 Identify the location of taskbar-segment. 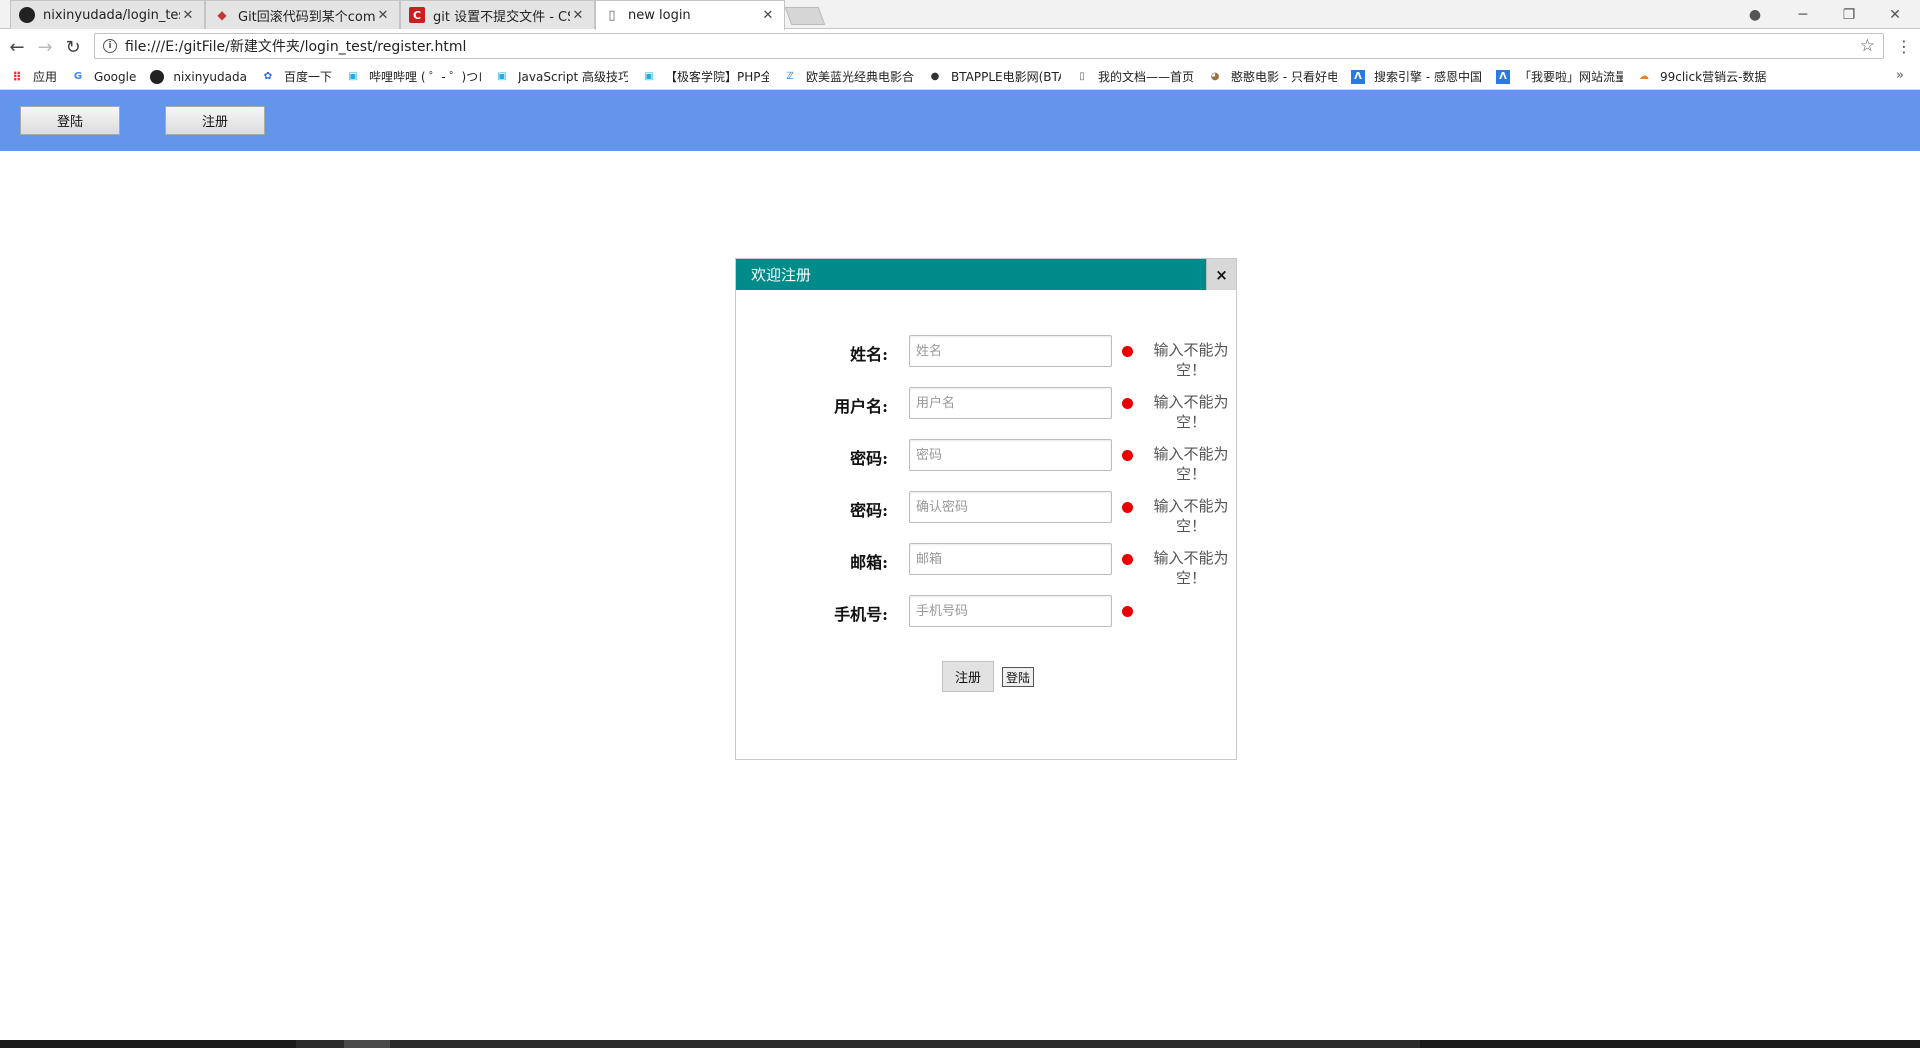
(858, 1044).